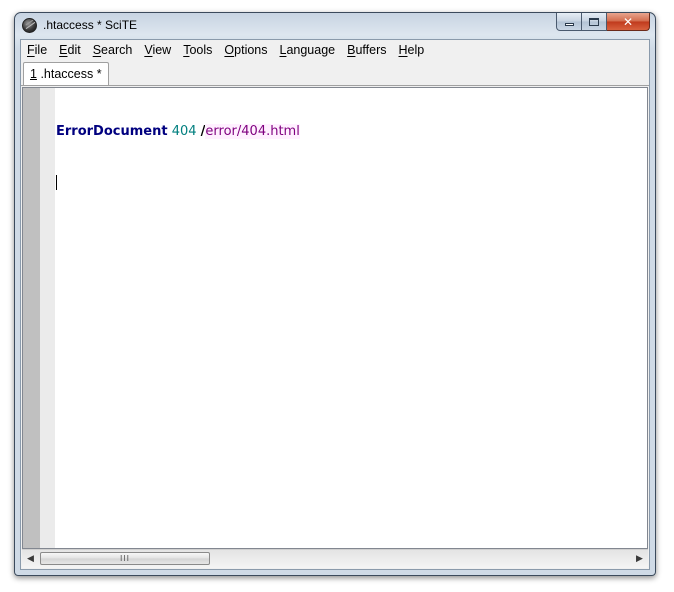 This screenshot has height=592, width=674. What do you see at coordinates (31, 318) in the screenshot?
I see `line-number-margin` at bounding box center [31, 318].